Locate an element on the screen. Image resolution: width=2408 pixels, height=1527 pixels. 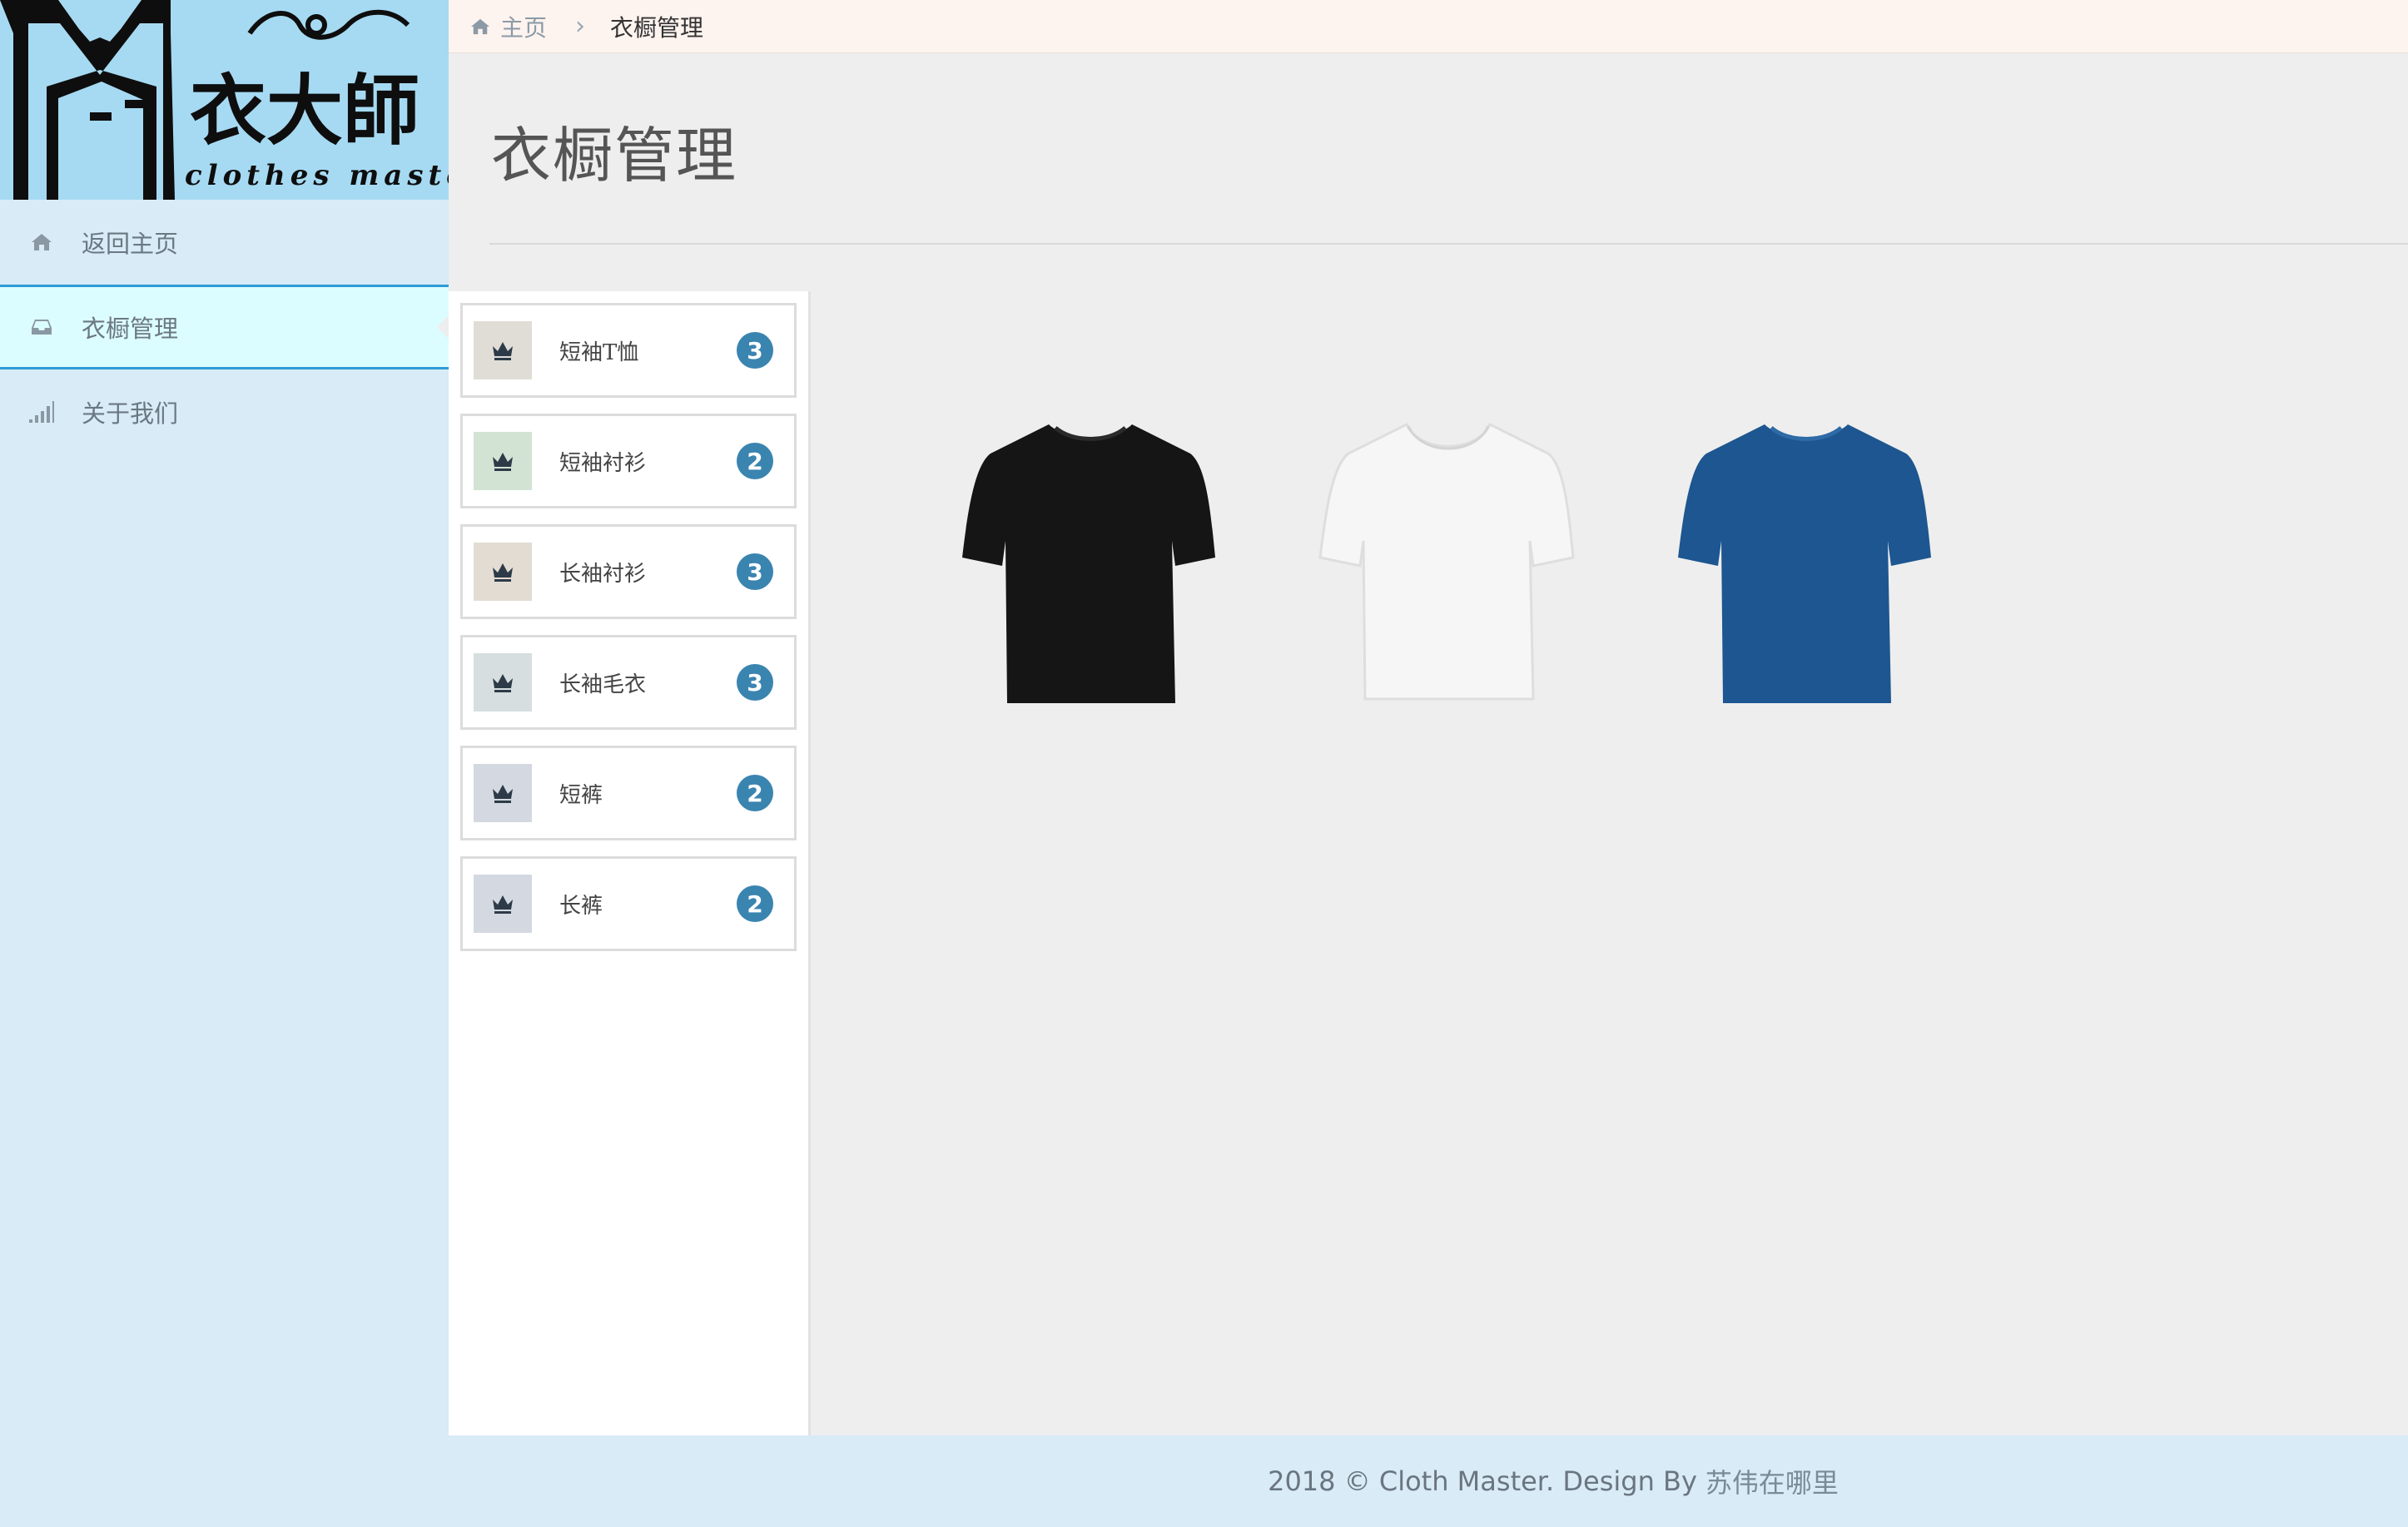
category-label: 短袖衬衫 is located at coordinates (603, 463).